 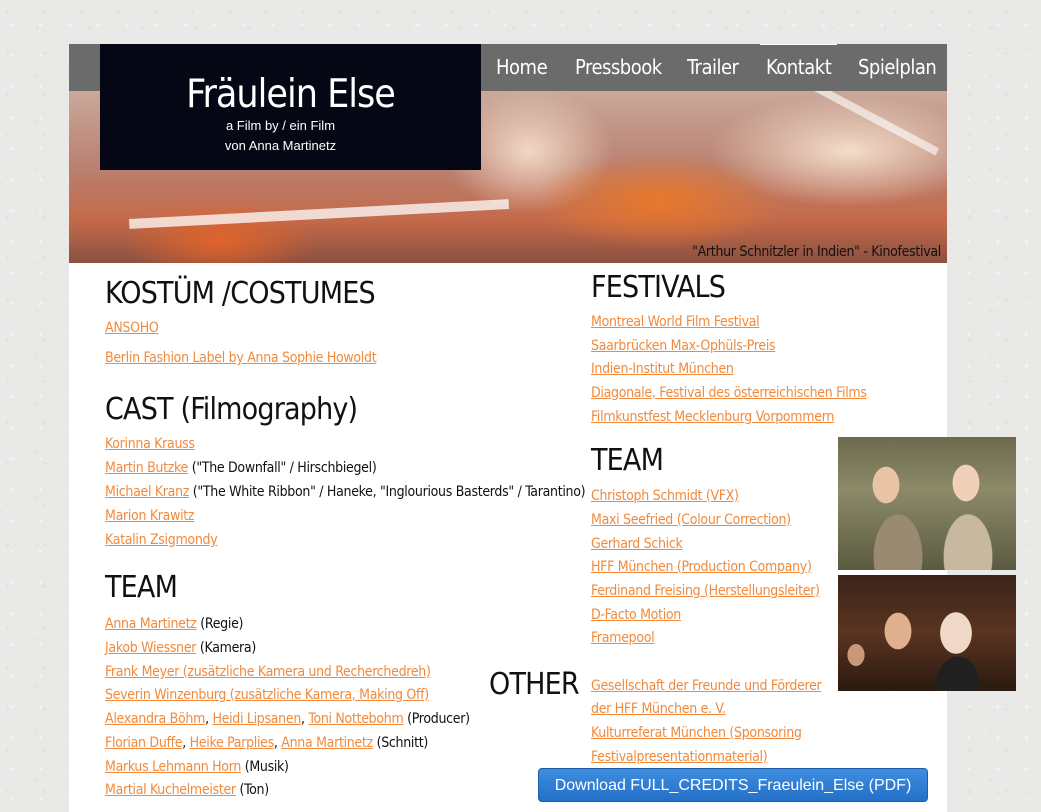 I want to click on nav-kontakt: Kontakt, so click(x=798, y=67).